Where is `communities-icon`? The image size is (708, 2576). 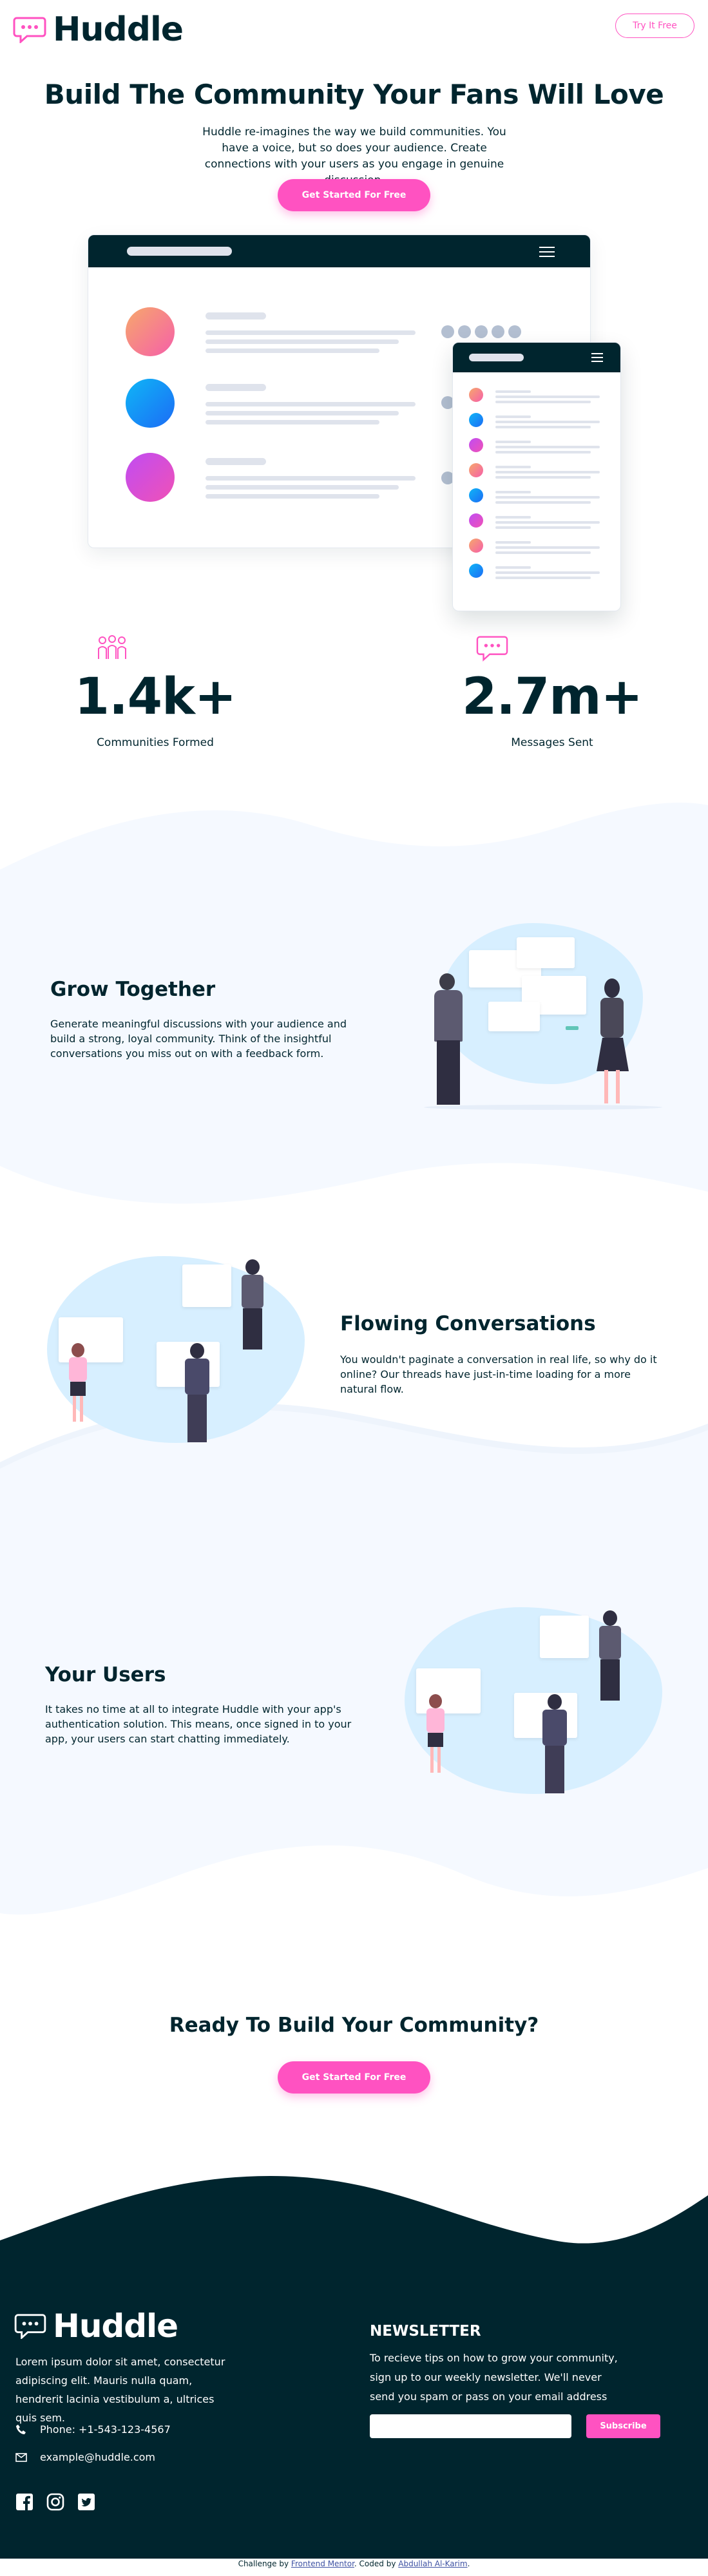 communities-icon is located at coordinates (112, 647).